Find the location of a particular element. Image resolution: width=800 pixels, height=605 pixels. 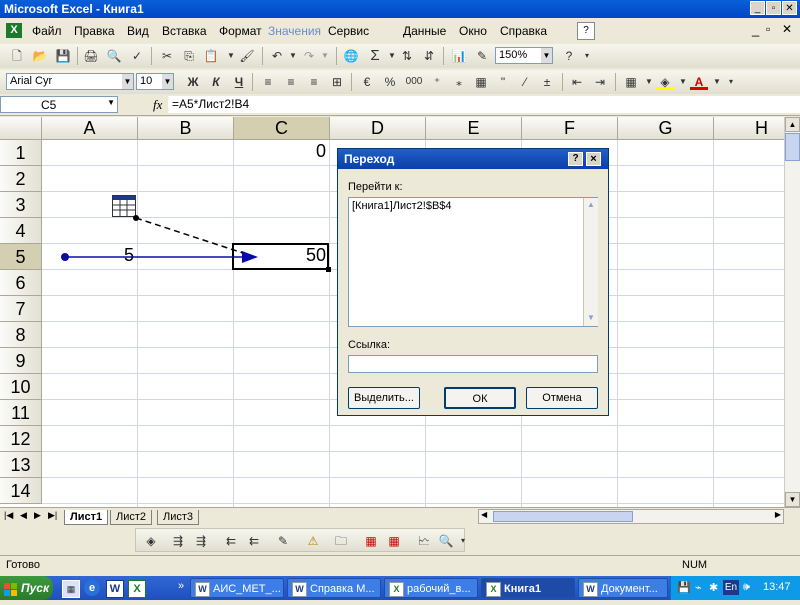

decrease-indent-icon: ⇤ is located at coordinates (577, 82).